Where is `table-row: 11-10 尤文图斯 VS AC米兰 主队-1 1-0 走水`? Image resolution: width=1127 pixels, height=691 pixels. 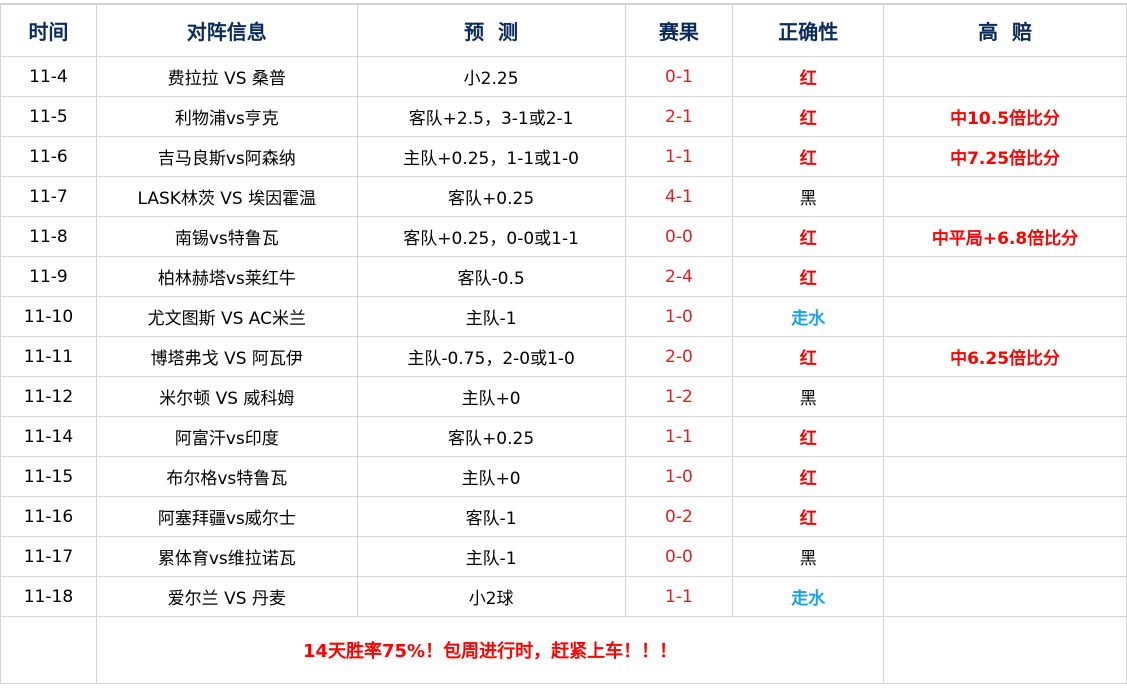 table-row: 11-10 尤文图斯 VS AC米兰 主队-1 1-0 走水 is located at coordinates (563, 316).